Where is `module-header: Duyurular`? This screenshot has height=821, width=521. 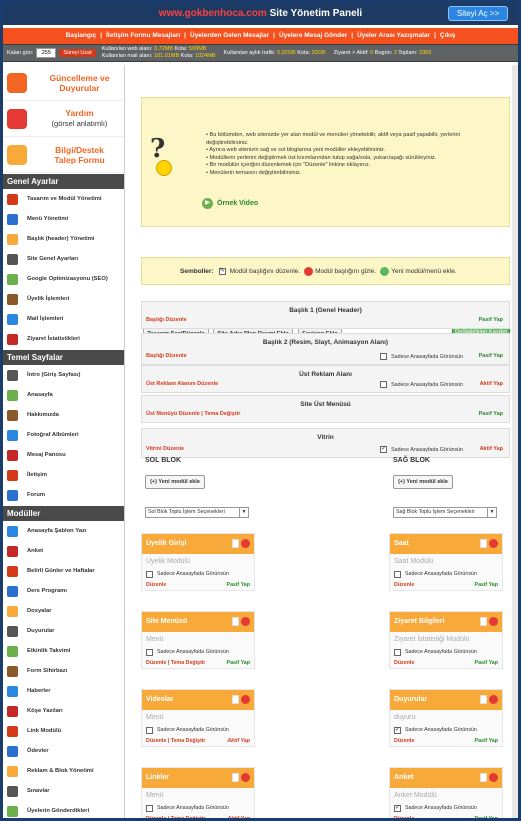
module-header: Duyurular is located at coordinates (446, 700).